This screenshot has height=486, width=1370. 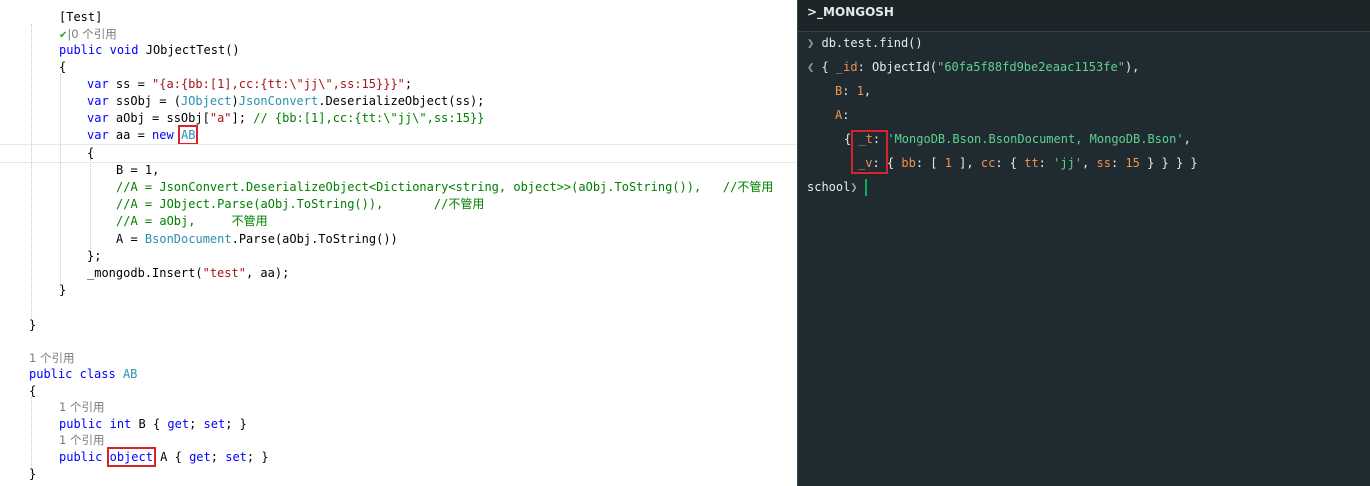 What do you see at coordinates (865, 187) in the screenshot?
I see `text-cursor` at bounding box center [865, 187].